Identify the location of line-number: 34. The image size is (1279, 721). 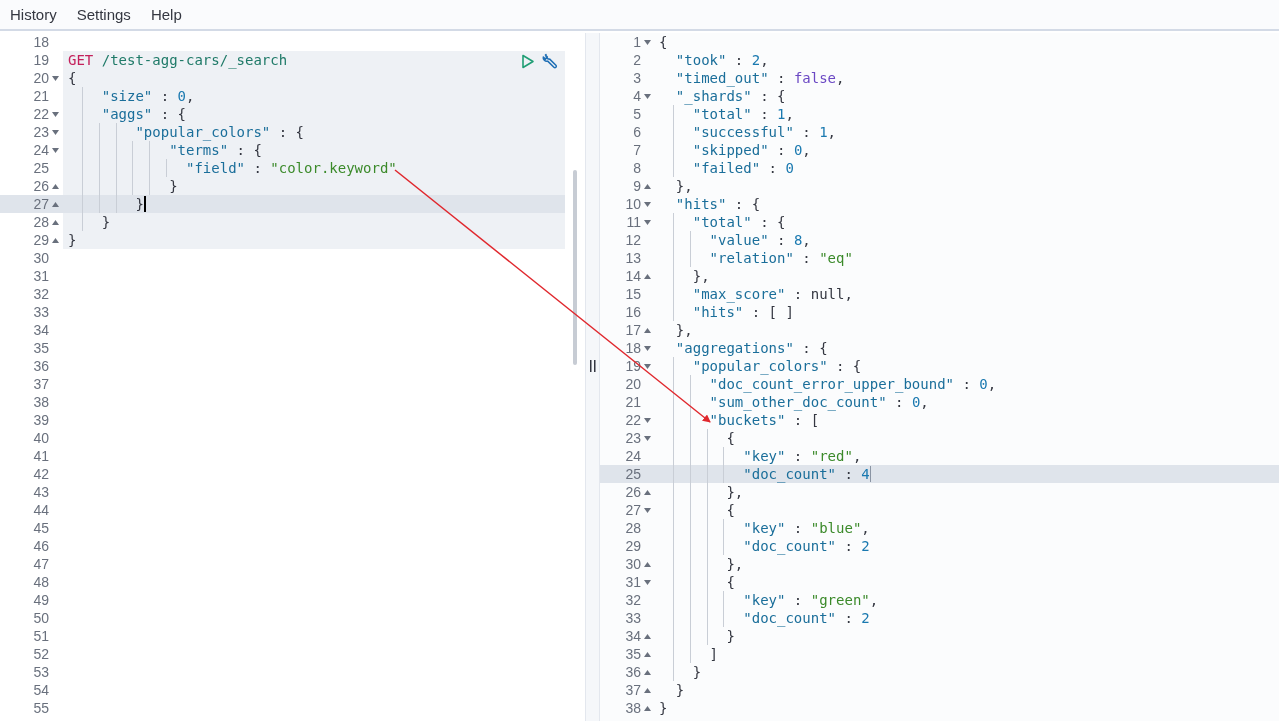
(633, 636).